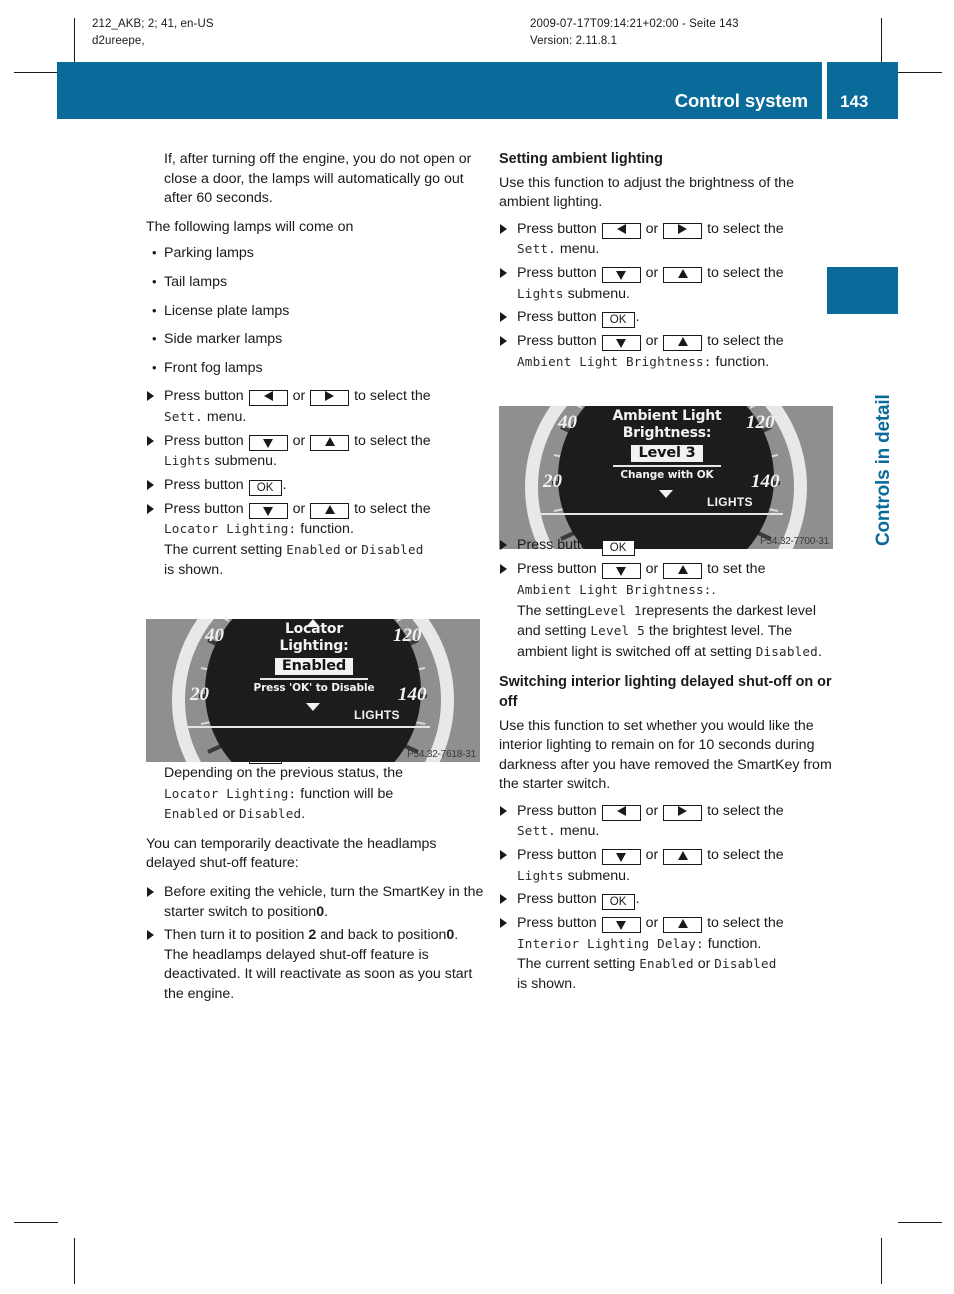  What do you see at coordinates (314, 629) in the screenshot?
I see `display-title-line1: Locator` at bounding box center [314, 629].